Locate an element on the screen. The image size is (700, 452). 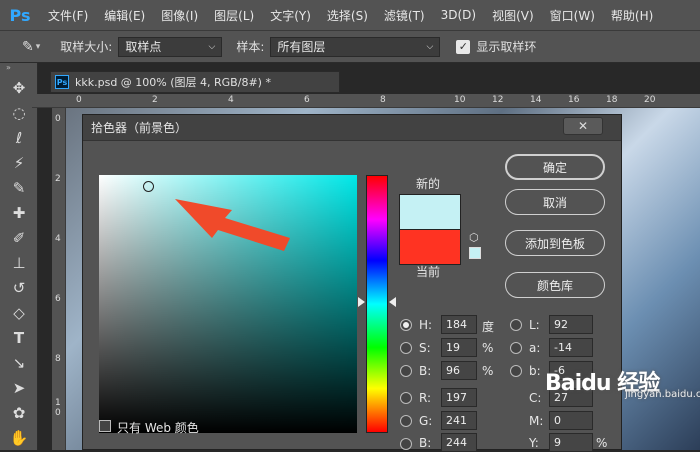
red-radio is located at coordinates (406, 398).